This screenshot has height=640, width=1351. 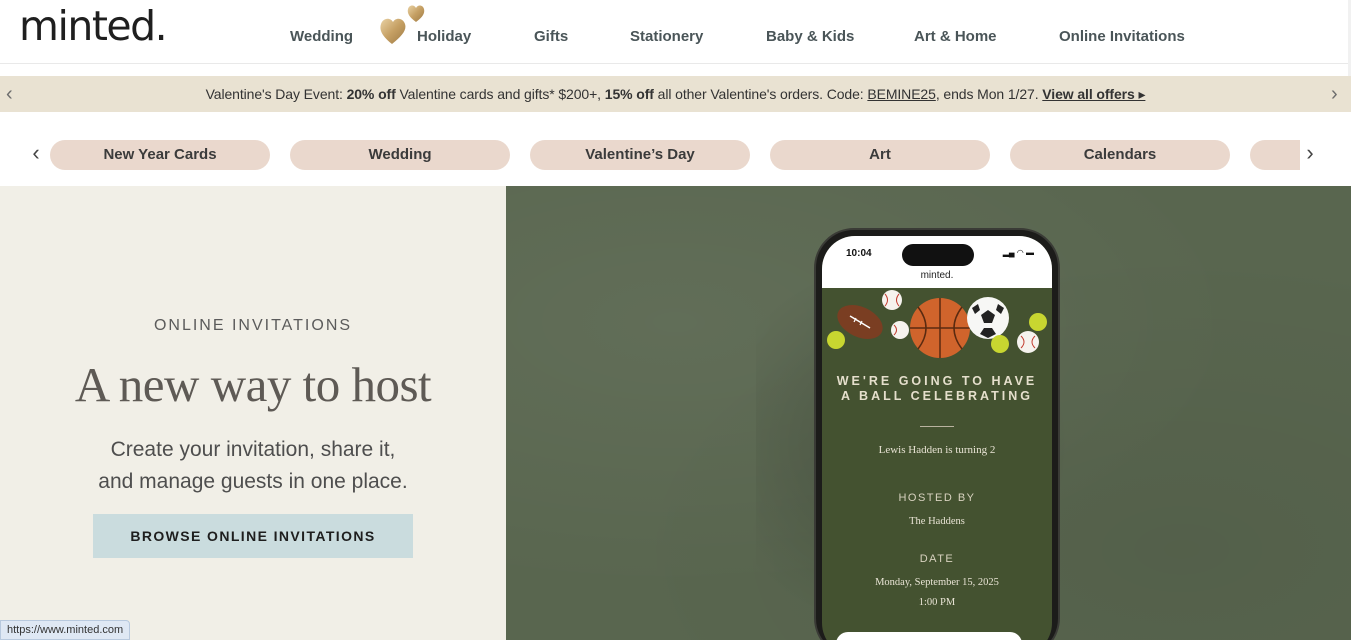 I want to click on date-value: Monday, September 15, 2025, so click(x=937, y=582).